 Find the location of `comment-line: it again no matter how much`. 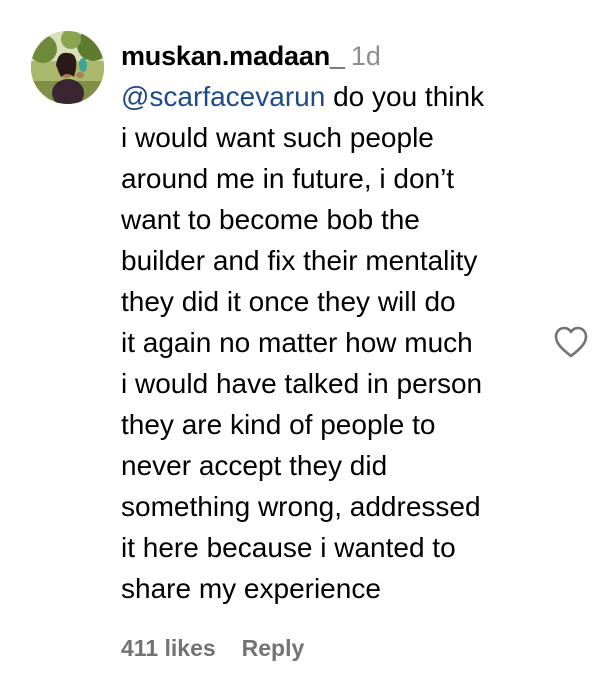

comment-line: it again no matter how much is located at coordinates (297, 342).